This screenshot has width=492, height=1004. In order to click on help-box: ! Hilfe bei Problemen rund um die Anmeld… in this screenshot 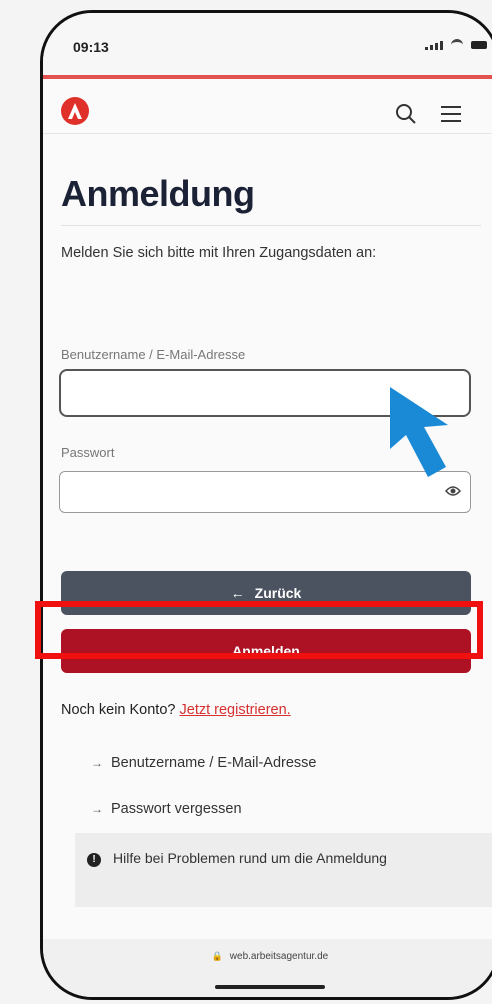, I will do `click(283, 870)`.